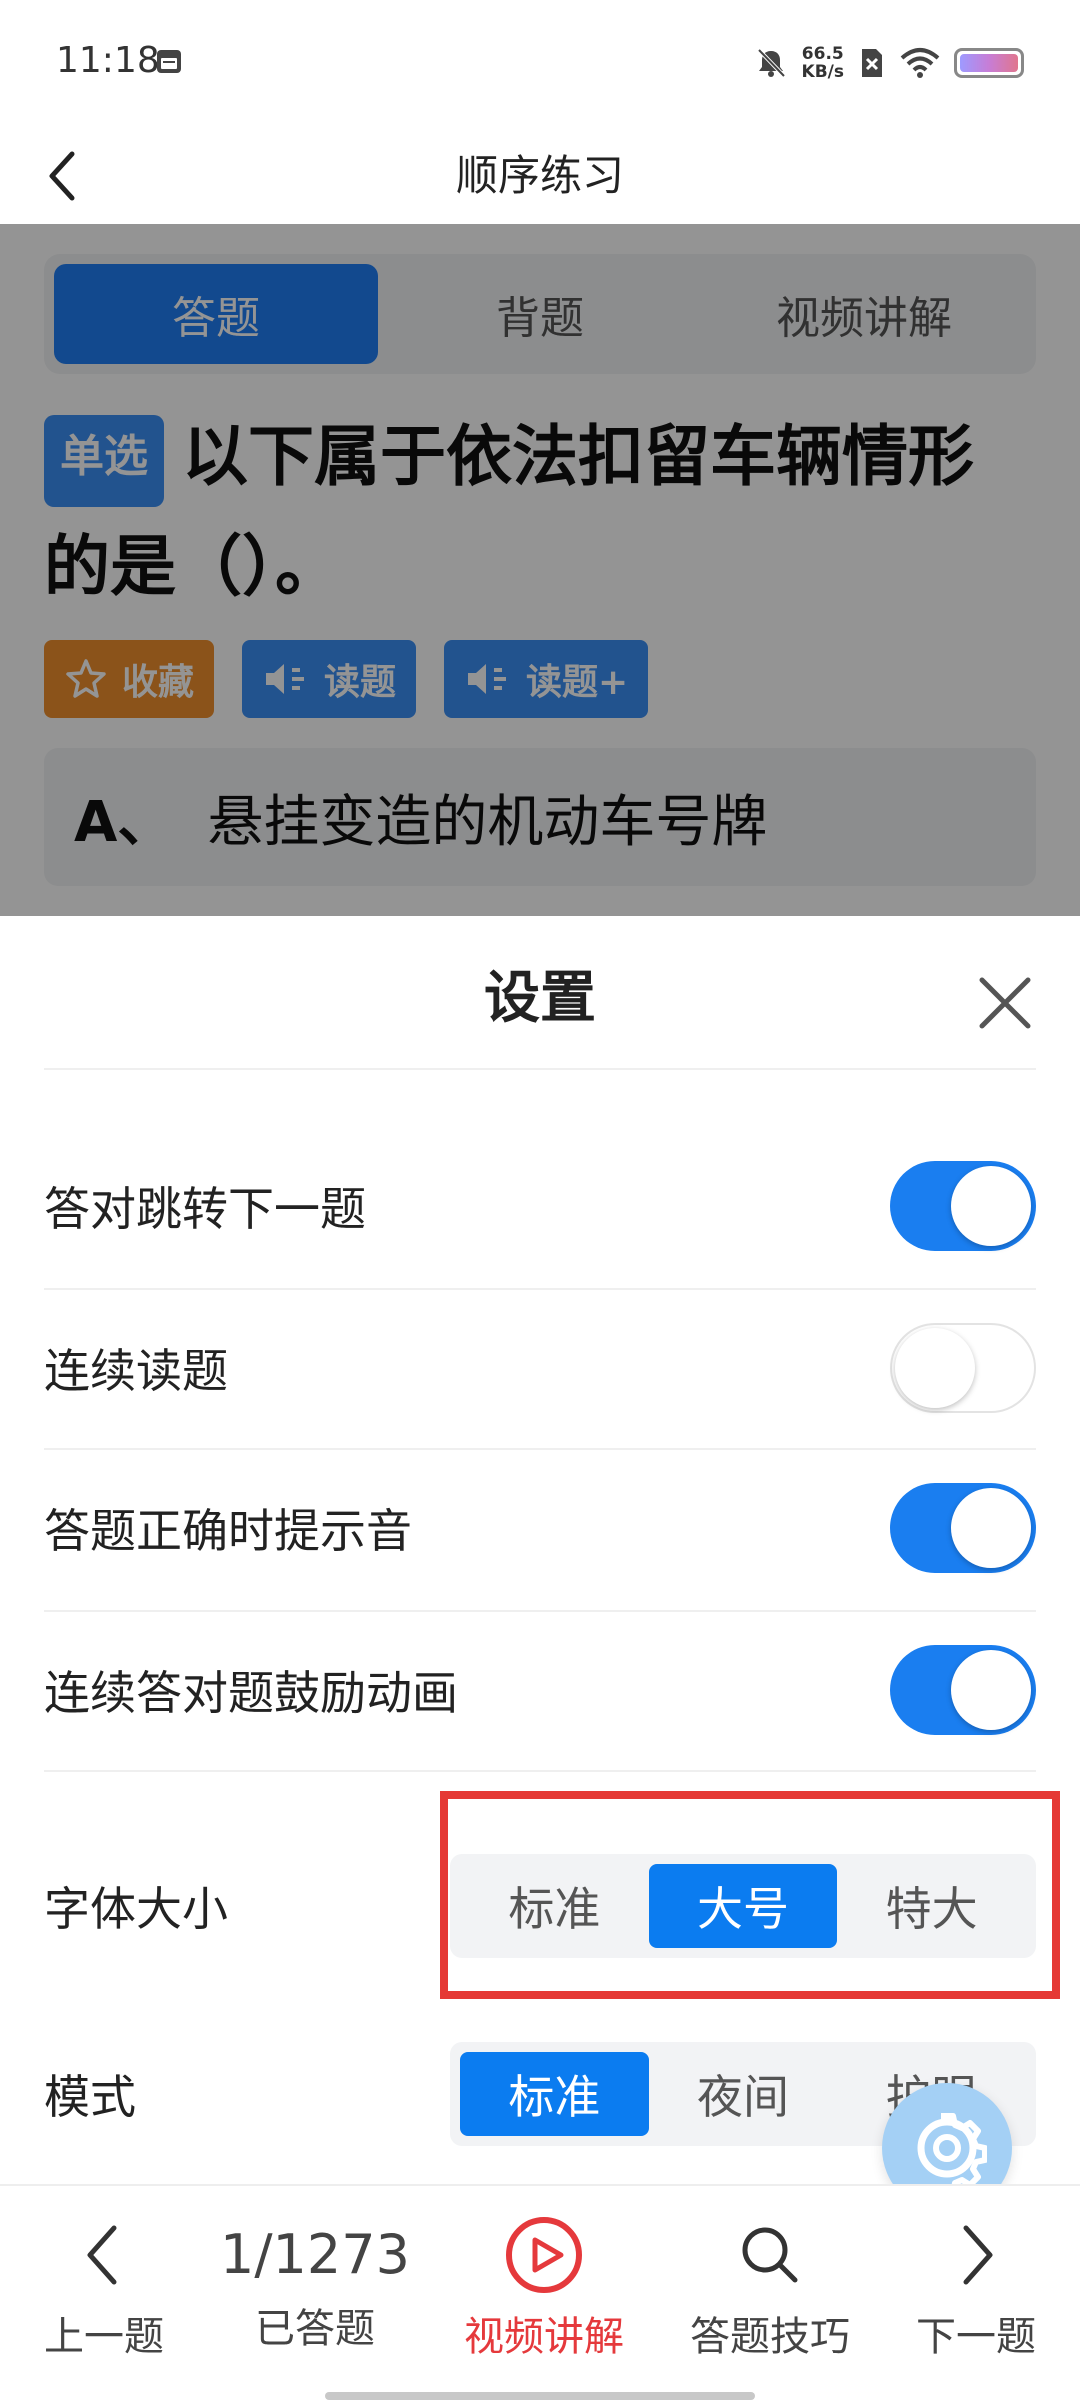  What do you see at coordinates (963, 1206) in the screenshot?
I see `auto-next-toggle` at bounding box center [963, 1206].